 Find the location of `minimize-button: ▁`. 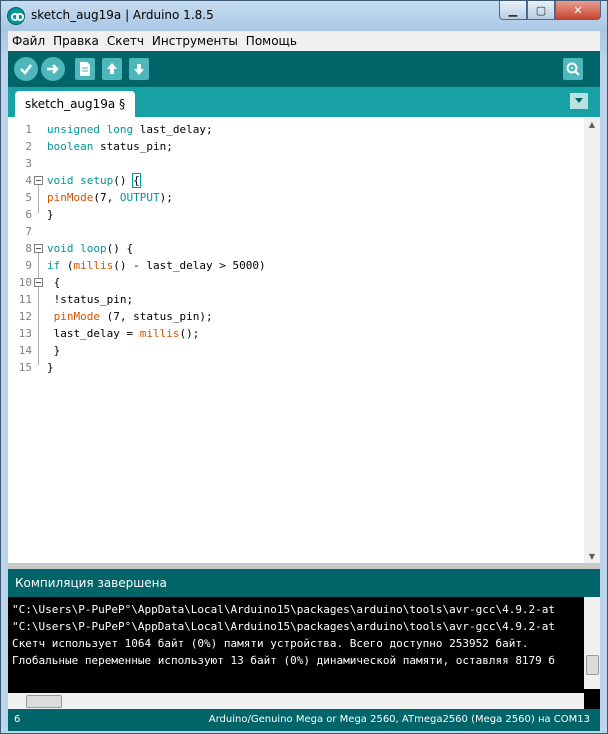

minimize-button: ▁ is located at coordinates (513, 10).